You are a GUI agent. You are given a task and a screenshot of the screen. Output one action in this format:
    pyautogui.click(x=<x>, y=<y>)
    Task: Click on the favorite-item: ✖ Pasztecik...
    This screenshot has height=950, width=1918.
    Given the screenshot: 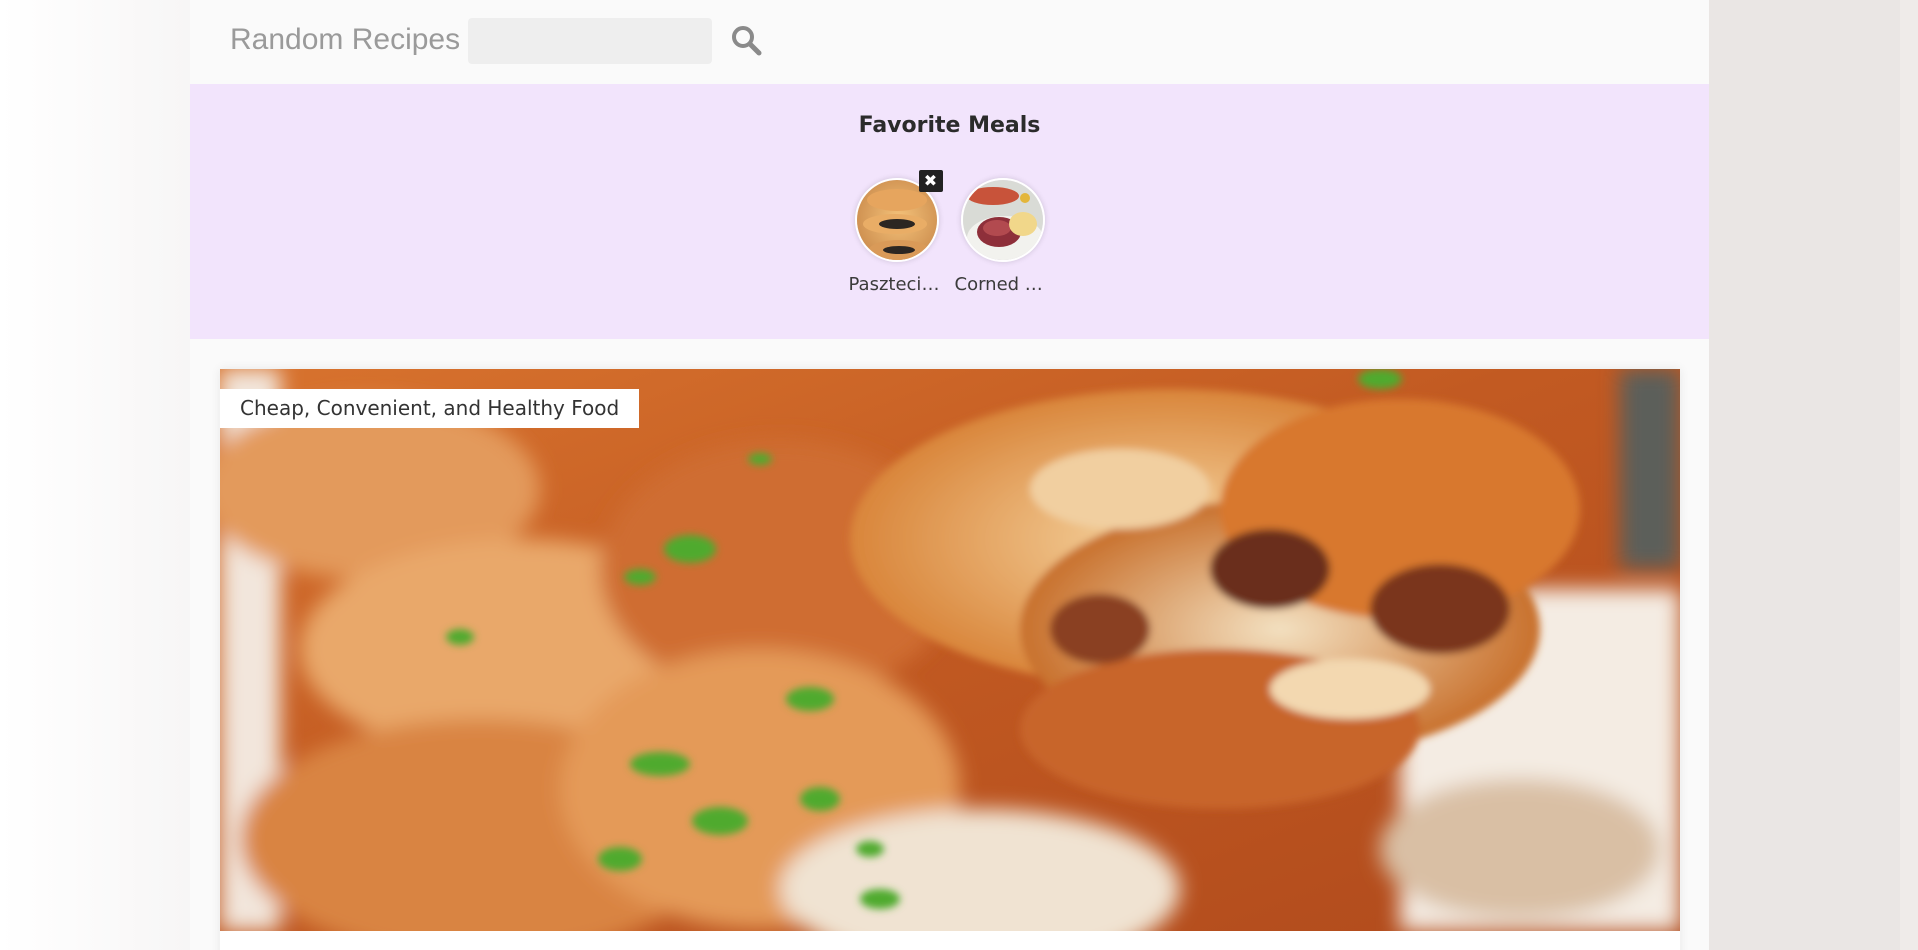 What is the action you would take?
    pyautogui.click(x=896, y=232)
    